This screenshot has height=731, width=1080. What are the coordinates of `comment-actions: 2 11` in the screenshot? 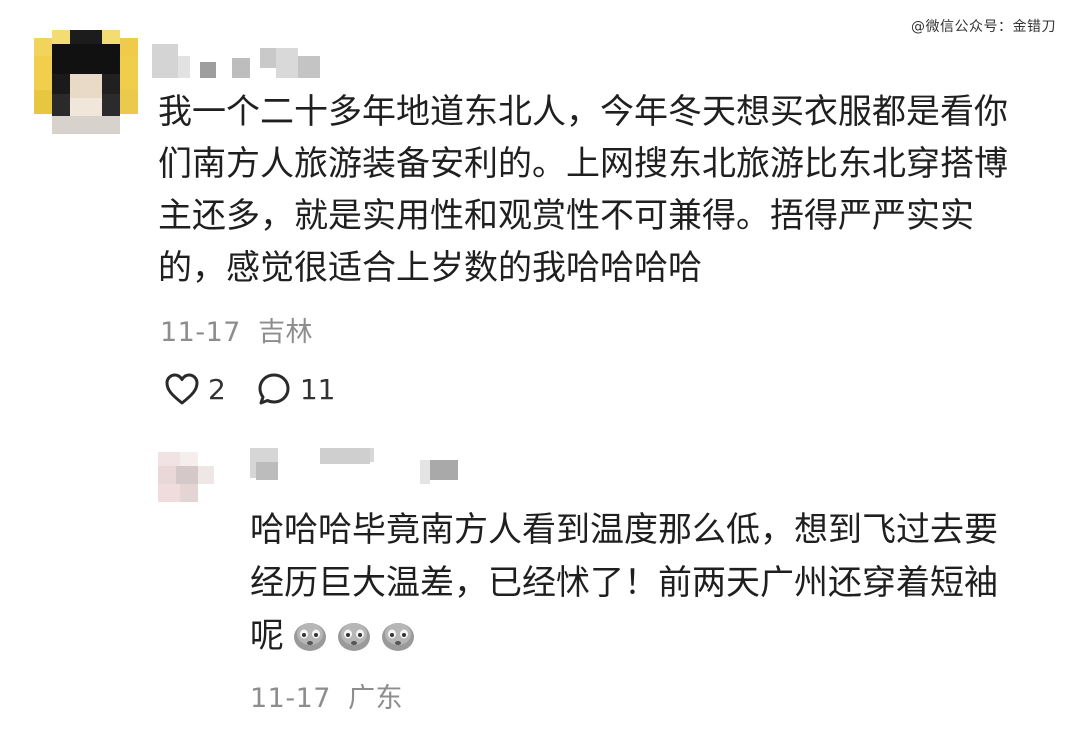 It's located at (264, 389).